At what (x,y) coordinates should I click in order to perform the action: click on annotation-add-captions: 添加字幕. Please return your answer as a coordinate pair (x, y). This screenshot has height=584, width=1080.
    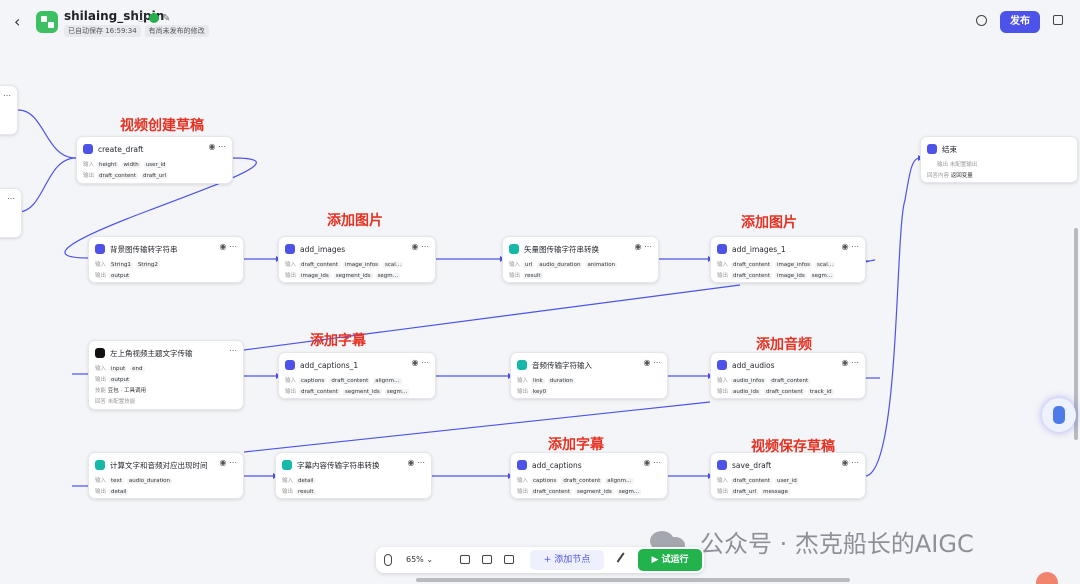
    Looking at the image, I should click on (576, 445).